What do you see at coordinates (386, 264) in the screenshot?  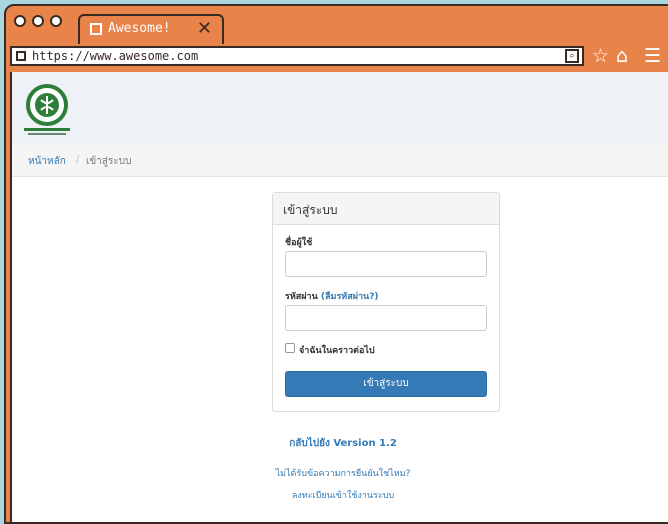 I see `username-input` at bounding box center [386, 264].